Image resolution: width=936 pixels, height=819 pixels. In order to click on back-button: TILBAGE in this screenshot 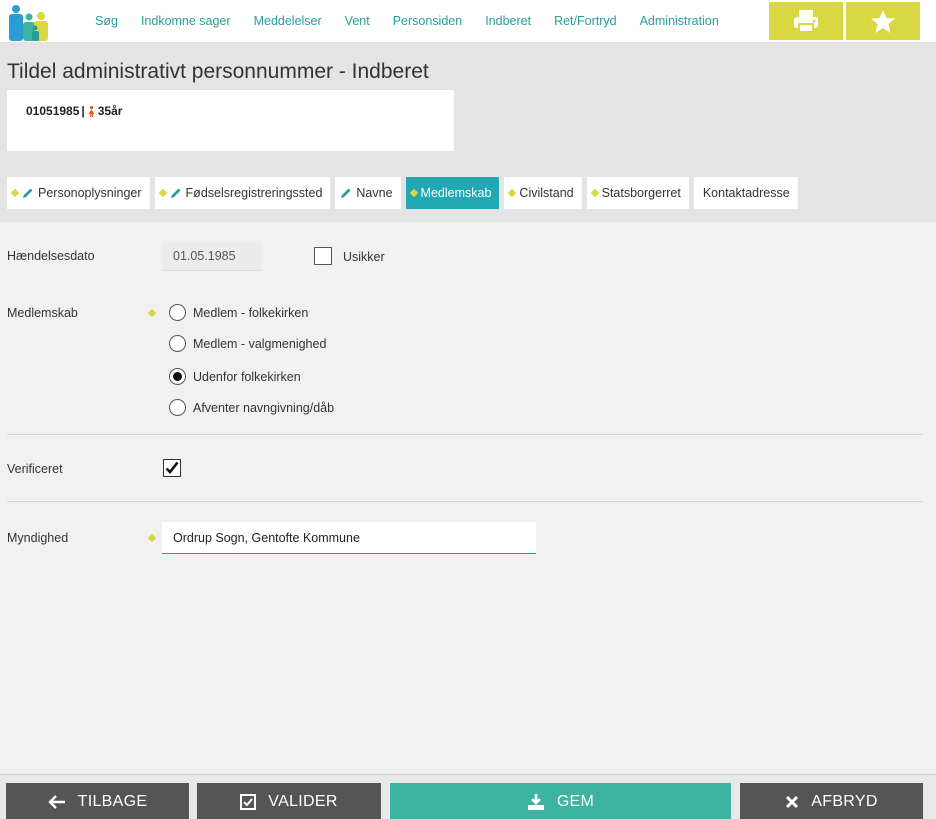, I will do `click(97, 801)`.